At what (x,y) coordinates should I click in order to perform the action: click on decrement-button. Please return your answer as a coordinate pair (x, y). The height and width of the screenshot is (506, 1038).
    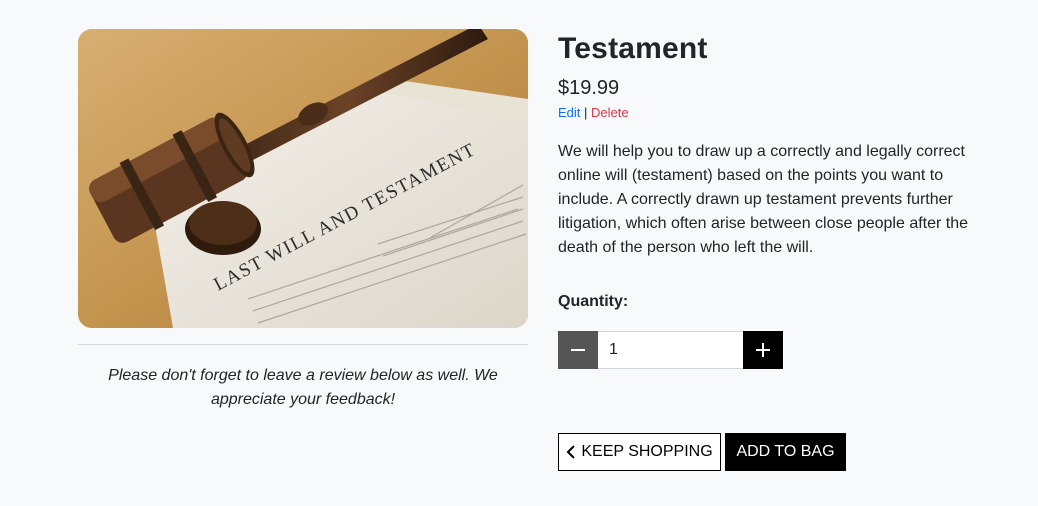
    Looking at the image, I should click on (578, 350).